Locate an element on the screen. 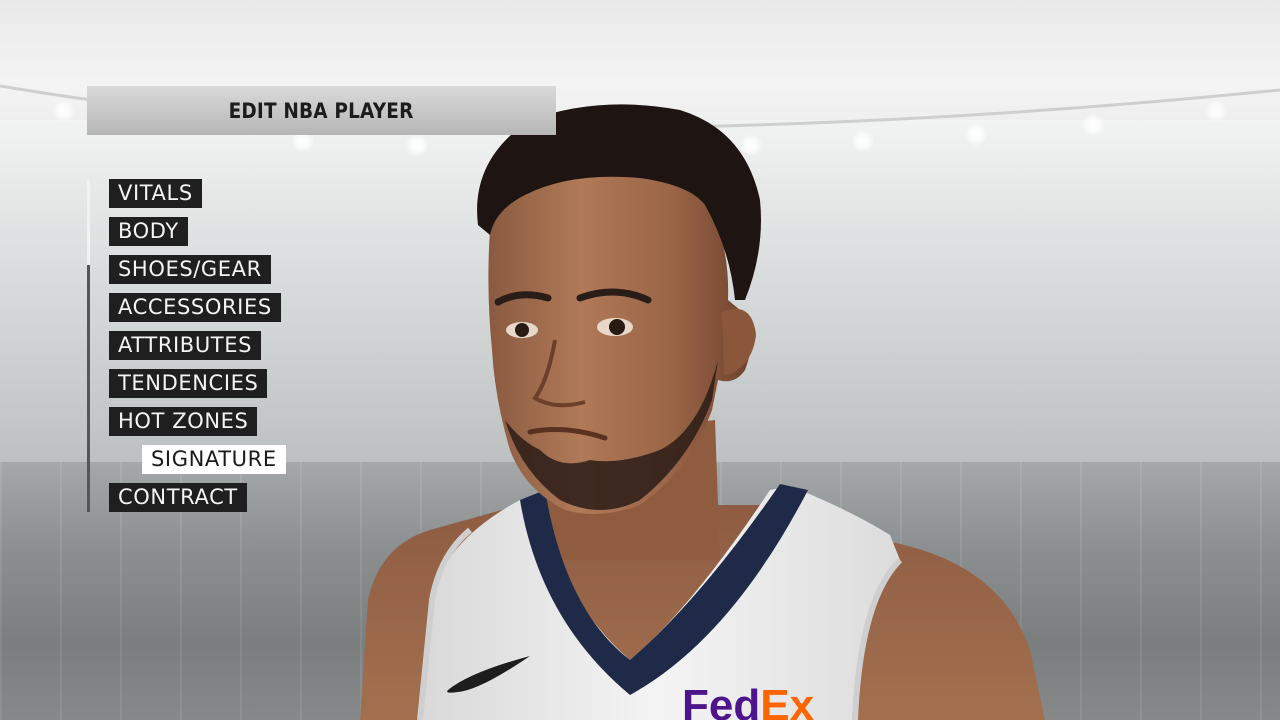 This screenshot has height=720, width=1280. fedex-sponsor-logo: FedEx is located at coordinates (748, 700).